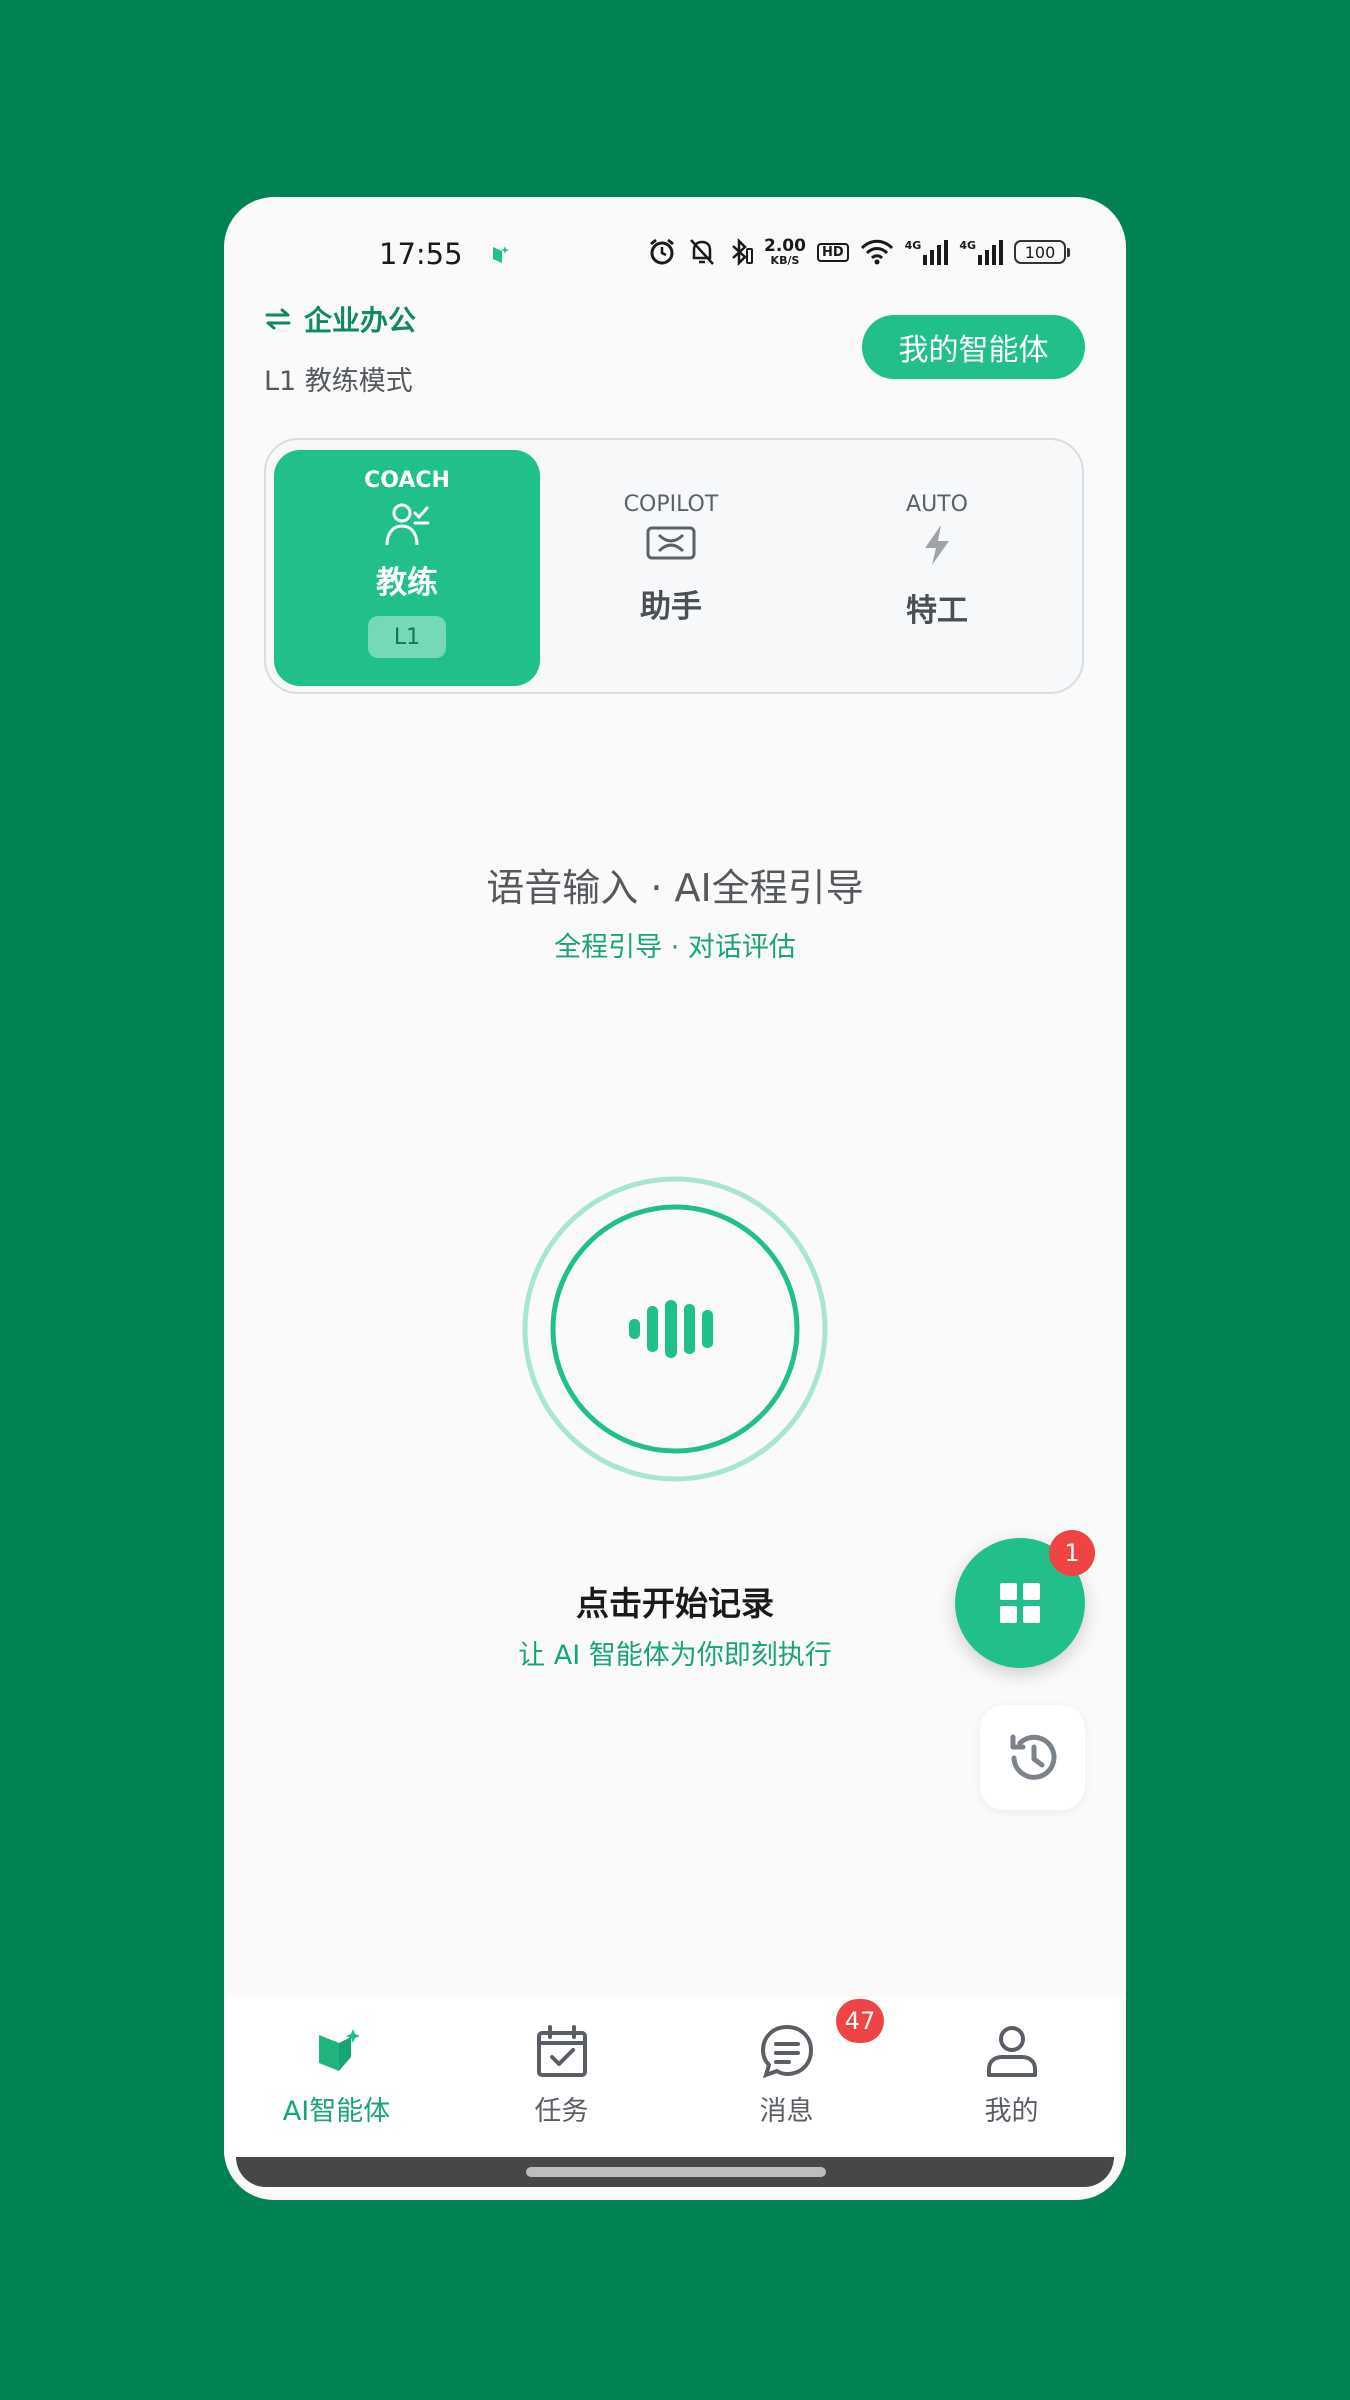 The image size is (1350, 2400). What do you see at coordinates (561, 2111) in the screenshot?
I see `nav-label: 任务` at bounding box center [561, 2111].